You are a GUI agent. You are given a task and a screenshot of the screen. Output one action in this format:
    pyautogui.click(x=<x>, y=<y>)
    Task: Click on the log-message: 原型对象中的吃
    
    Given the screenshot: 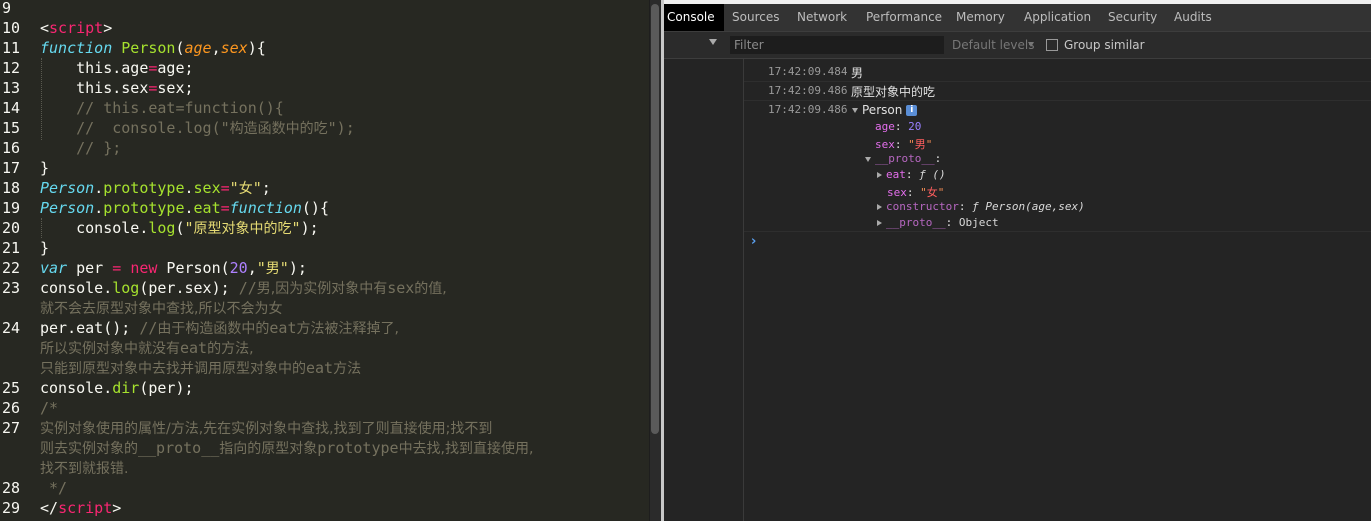 What is the action you would take?
    pyautogui.click(x=893, y=92)
    